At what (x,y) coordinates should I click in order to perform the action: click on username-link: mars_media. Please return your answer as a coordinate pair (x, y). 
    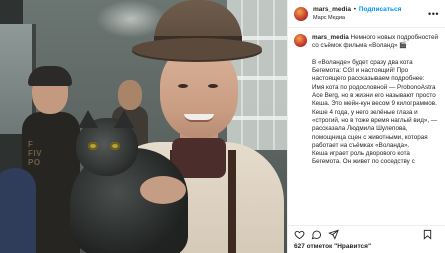
    Looking at the image, I should click on (332, 9).